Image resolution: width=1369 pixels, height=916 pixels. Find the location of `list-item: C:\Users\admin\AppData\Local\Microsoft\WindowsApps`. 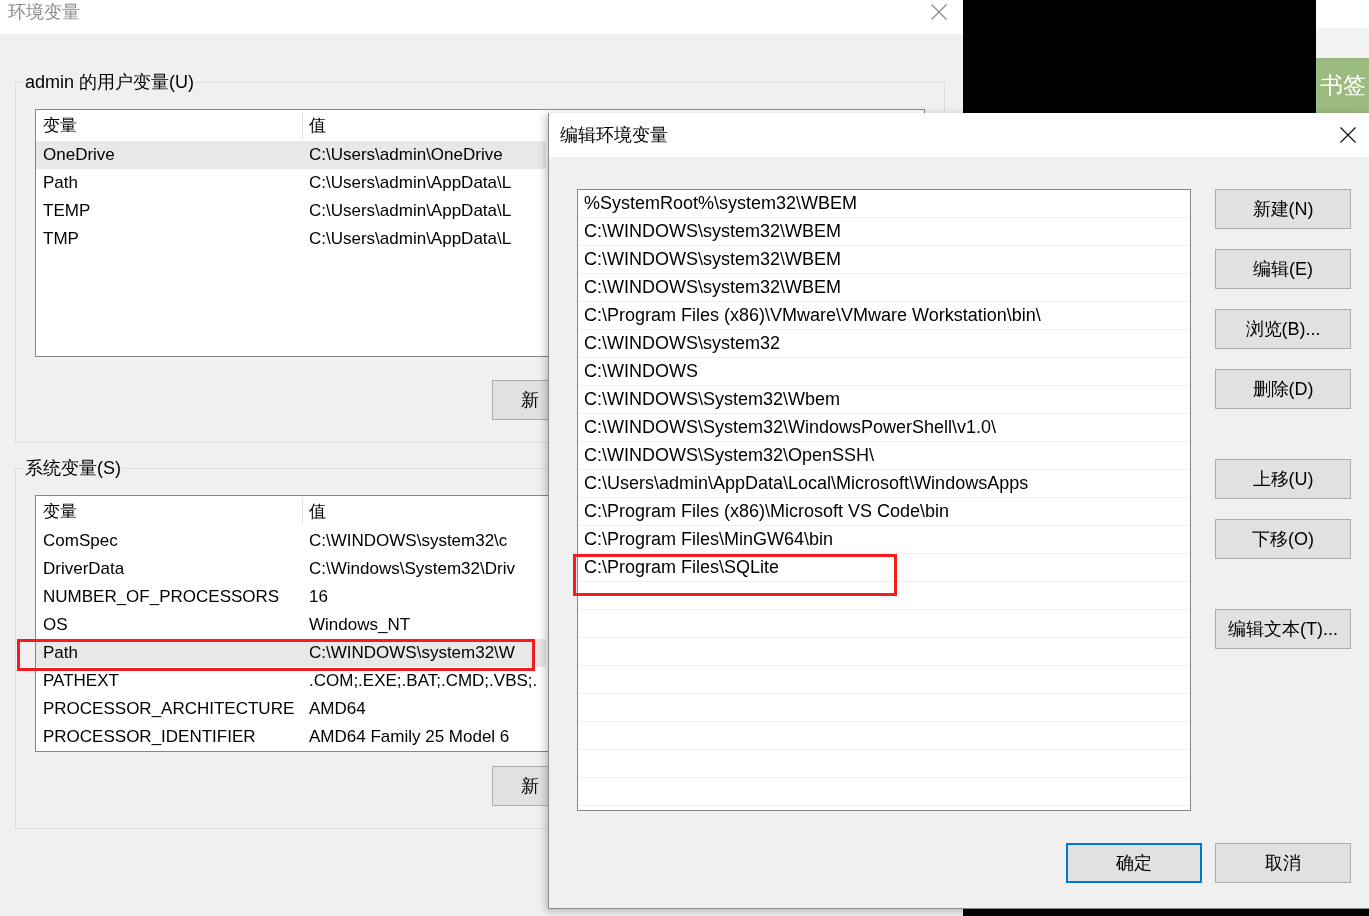

list-item: C:\Users\admin\AppData\Local\Microsoft\WindowsApps is located at coordinates (806, 483).